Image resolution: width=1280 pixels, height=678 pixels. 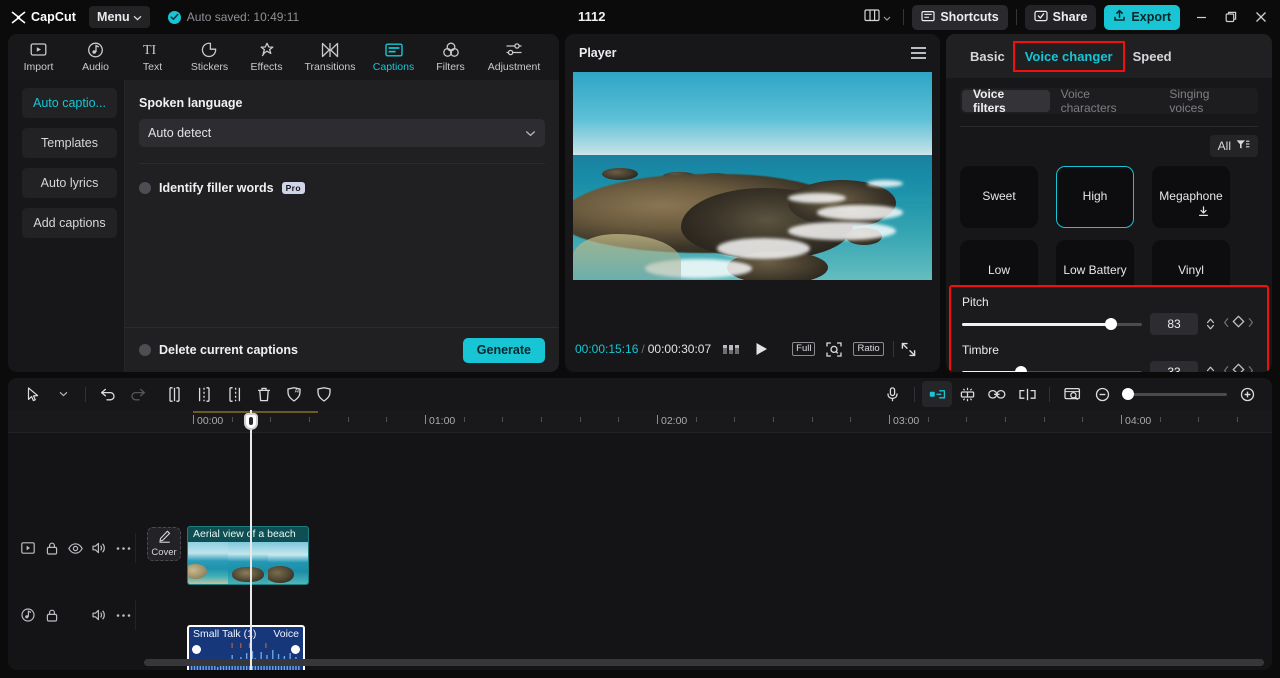 I want to click on track-audio-icon, so click(x=28, y=615).